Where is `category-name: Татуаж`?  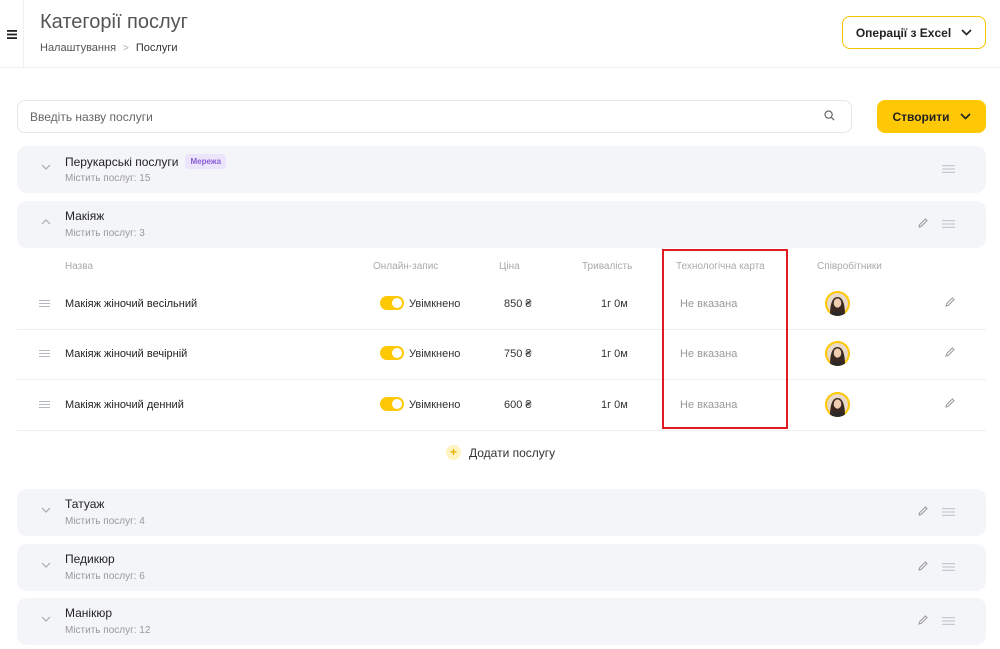 category-name: Татуаж is located at coordinates (85, 504).